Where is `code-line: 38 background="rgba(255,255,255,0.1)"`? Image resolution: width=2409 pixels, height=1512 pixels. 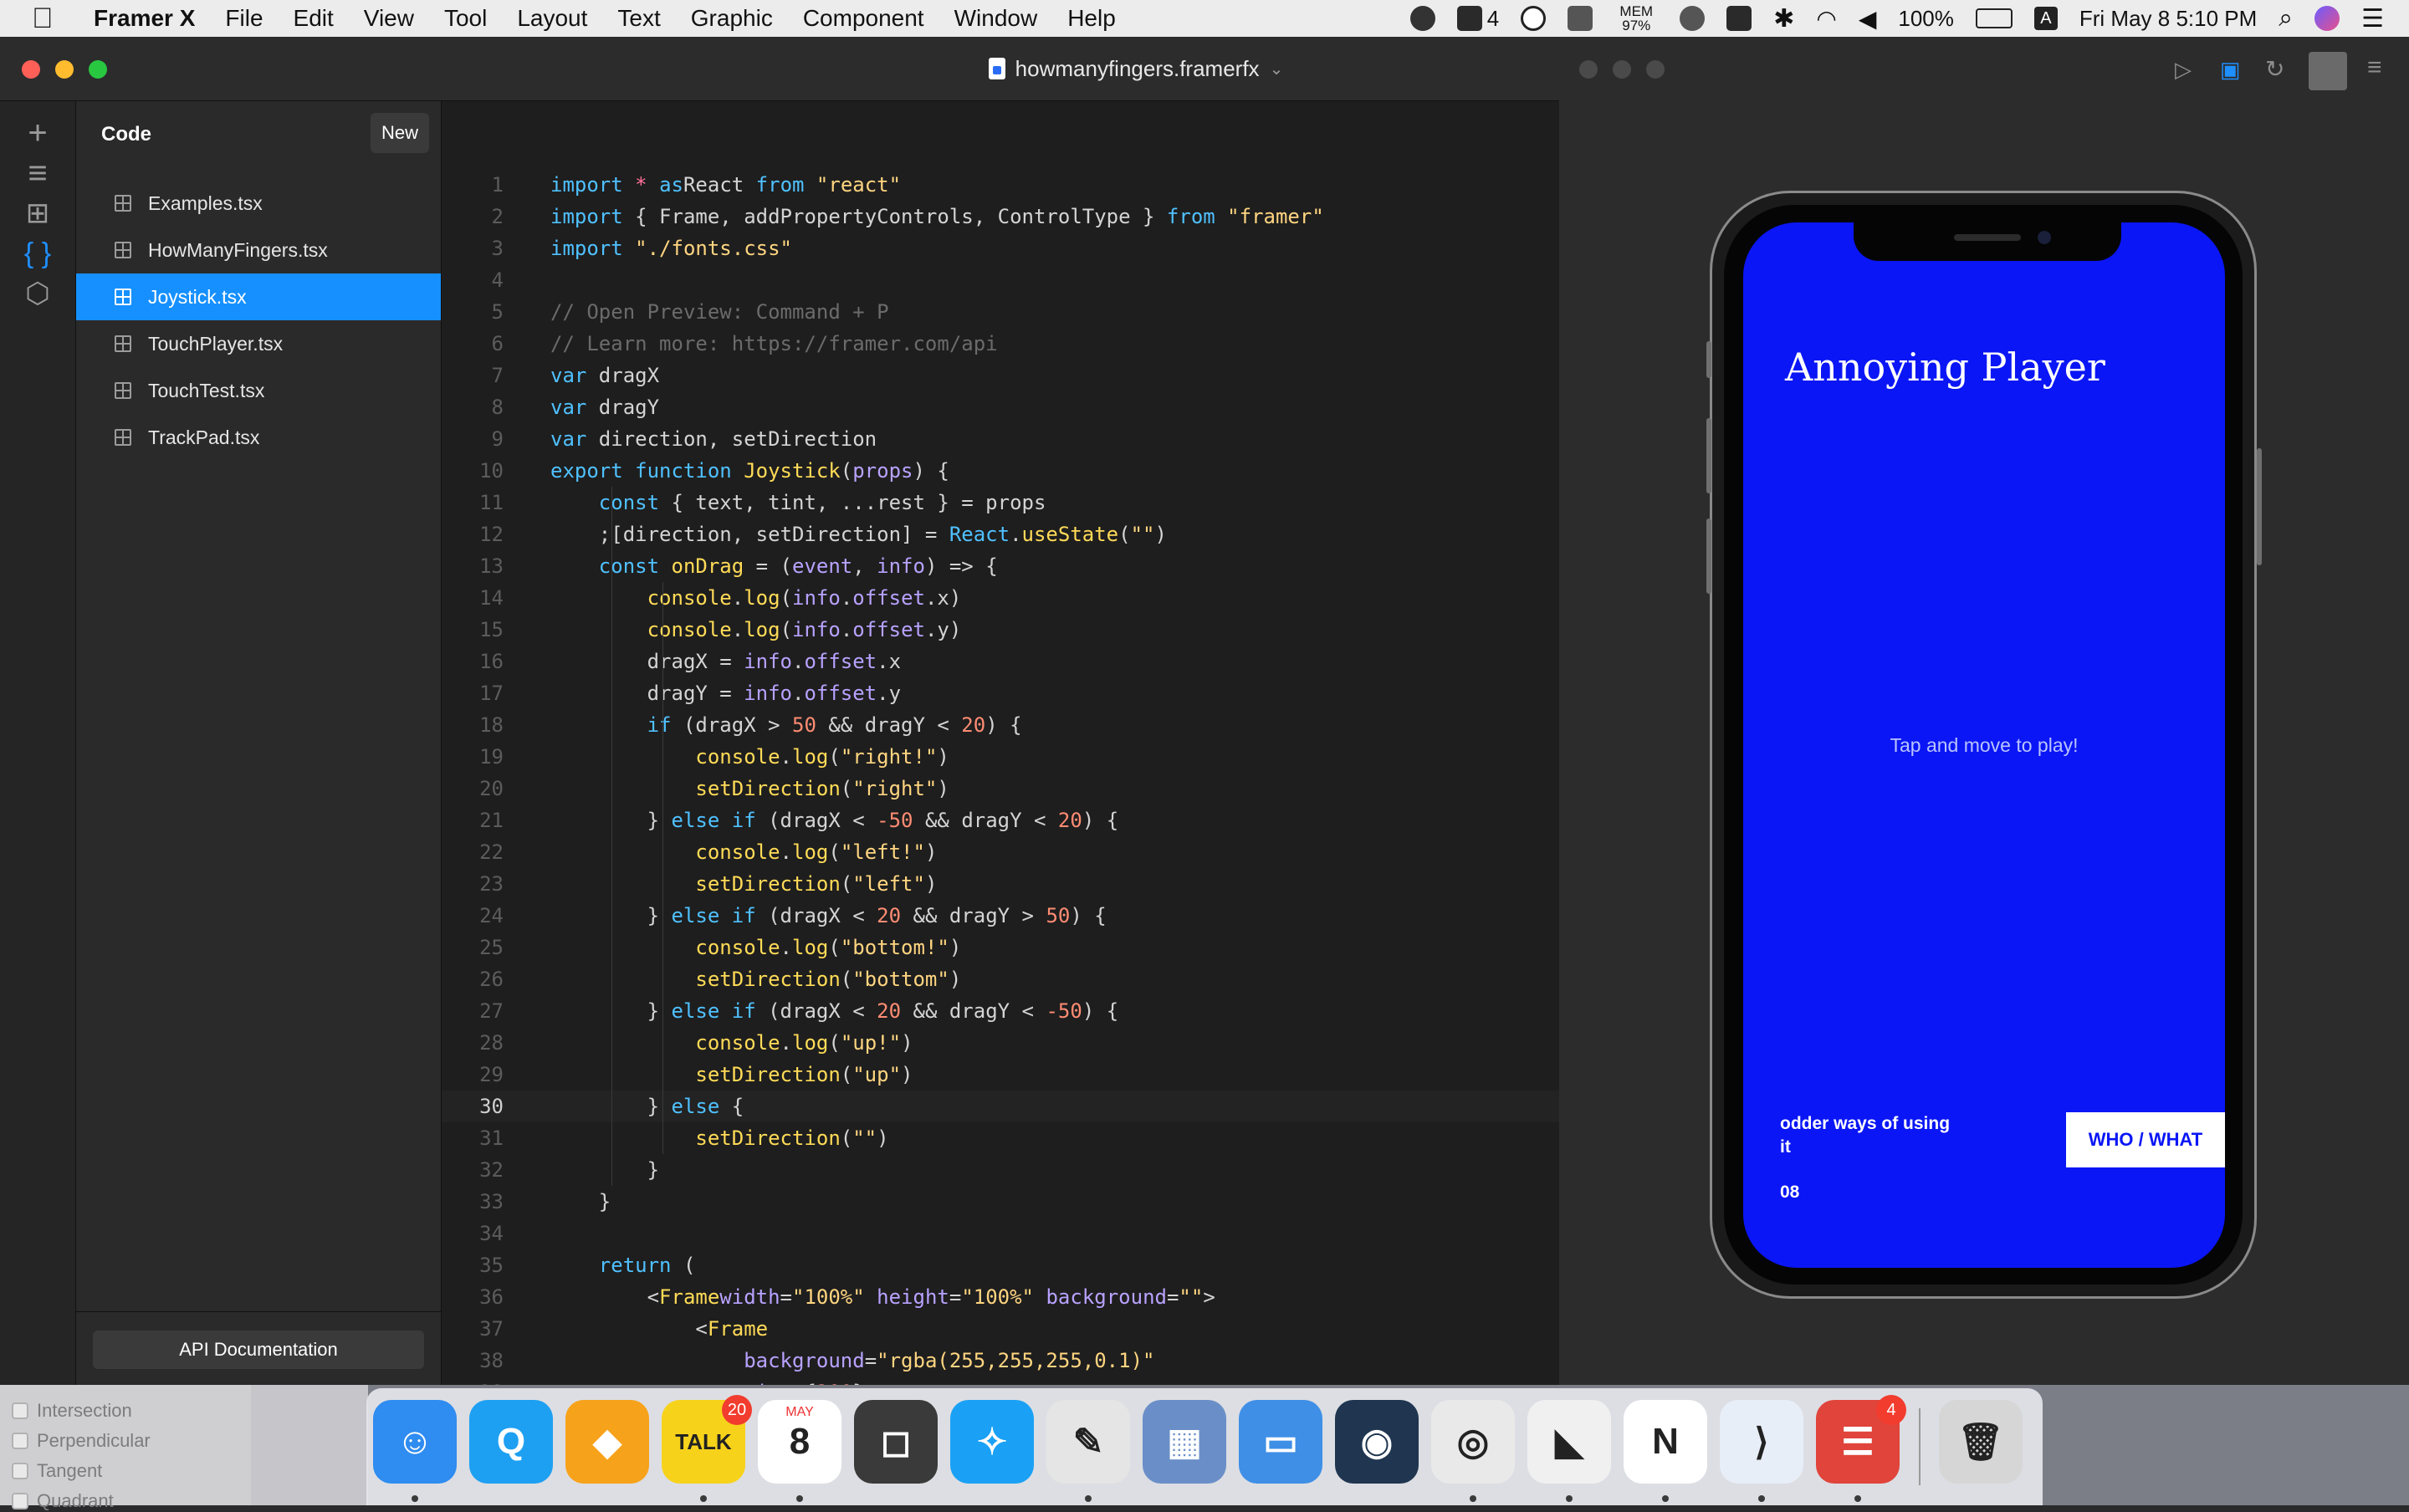
code-line: 38 background="rgba(255,255,255,0.1)" is located at coordinates (1000, 1361).